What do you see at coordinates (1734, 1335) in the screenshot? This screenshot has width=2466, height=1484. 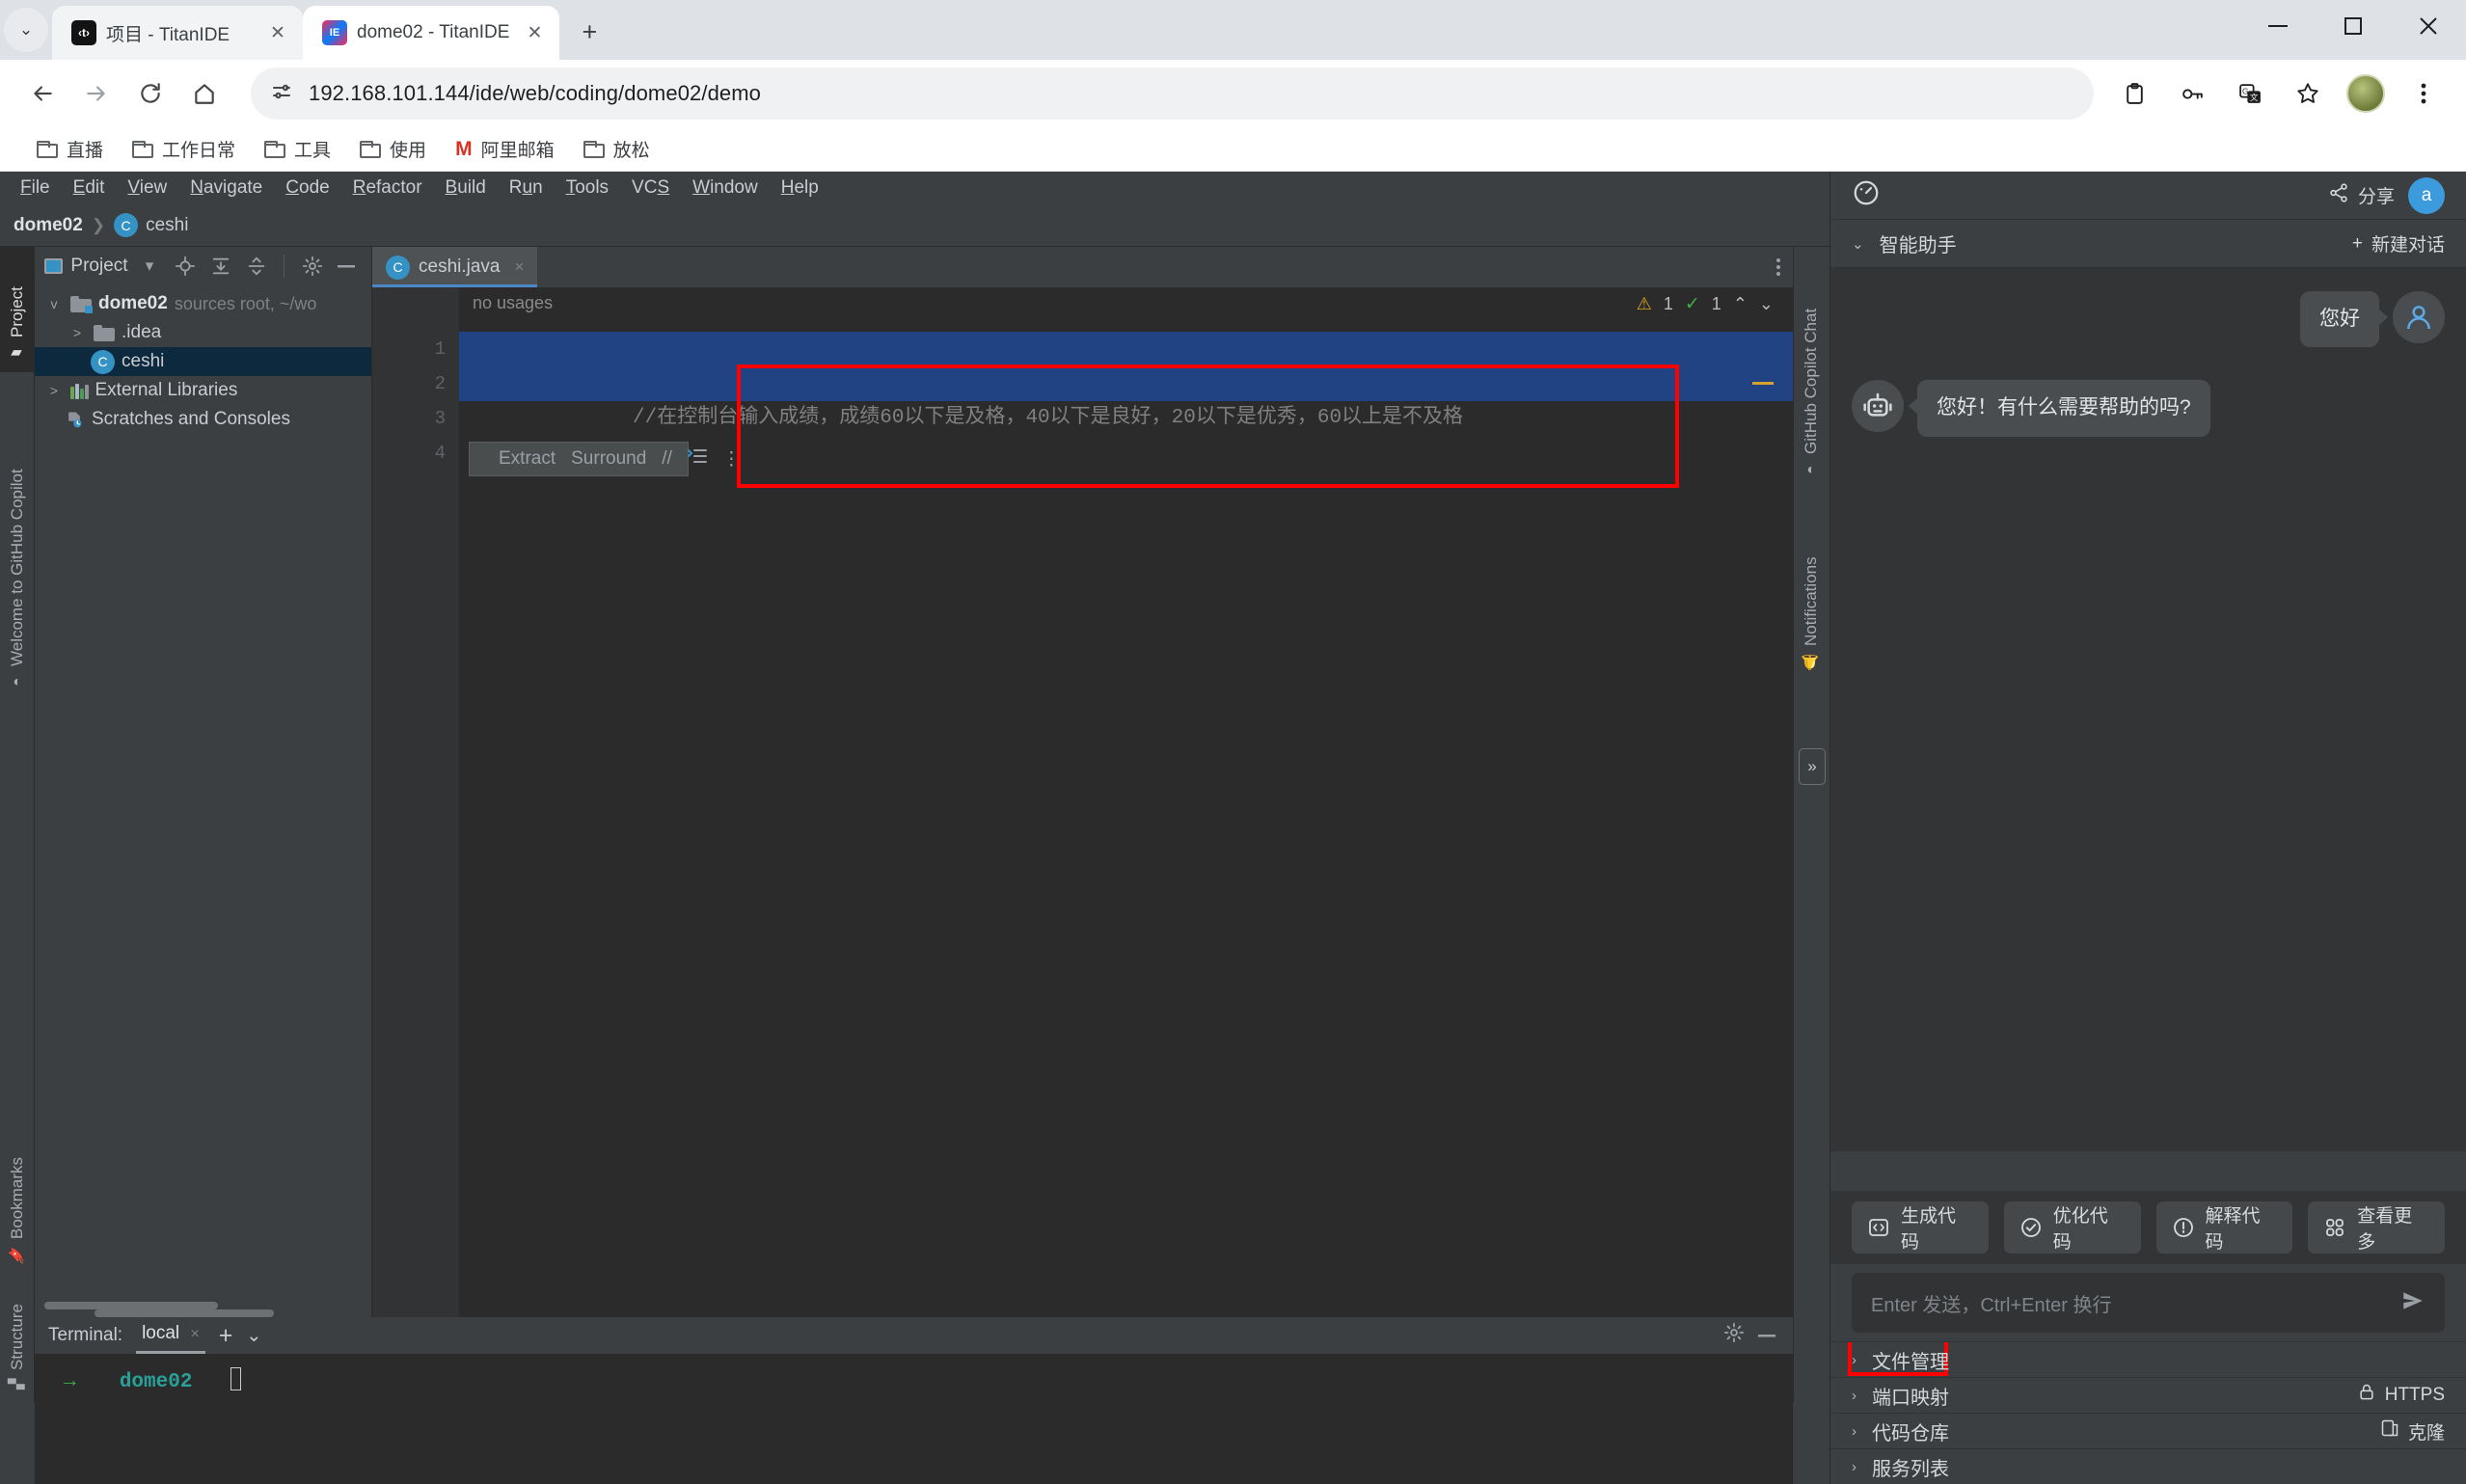 I see `gear-icon` at bounding box center [1734, 1335].